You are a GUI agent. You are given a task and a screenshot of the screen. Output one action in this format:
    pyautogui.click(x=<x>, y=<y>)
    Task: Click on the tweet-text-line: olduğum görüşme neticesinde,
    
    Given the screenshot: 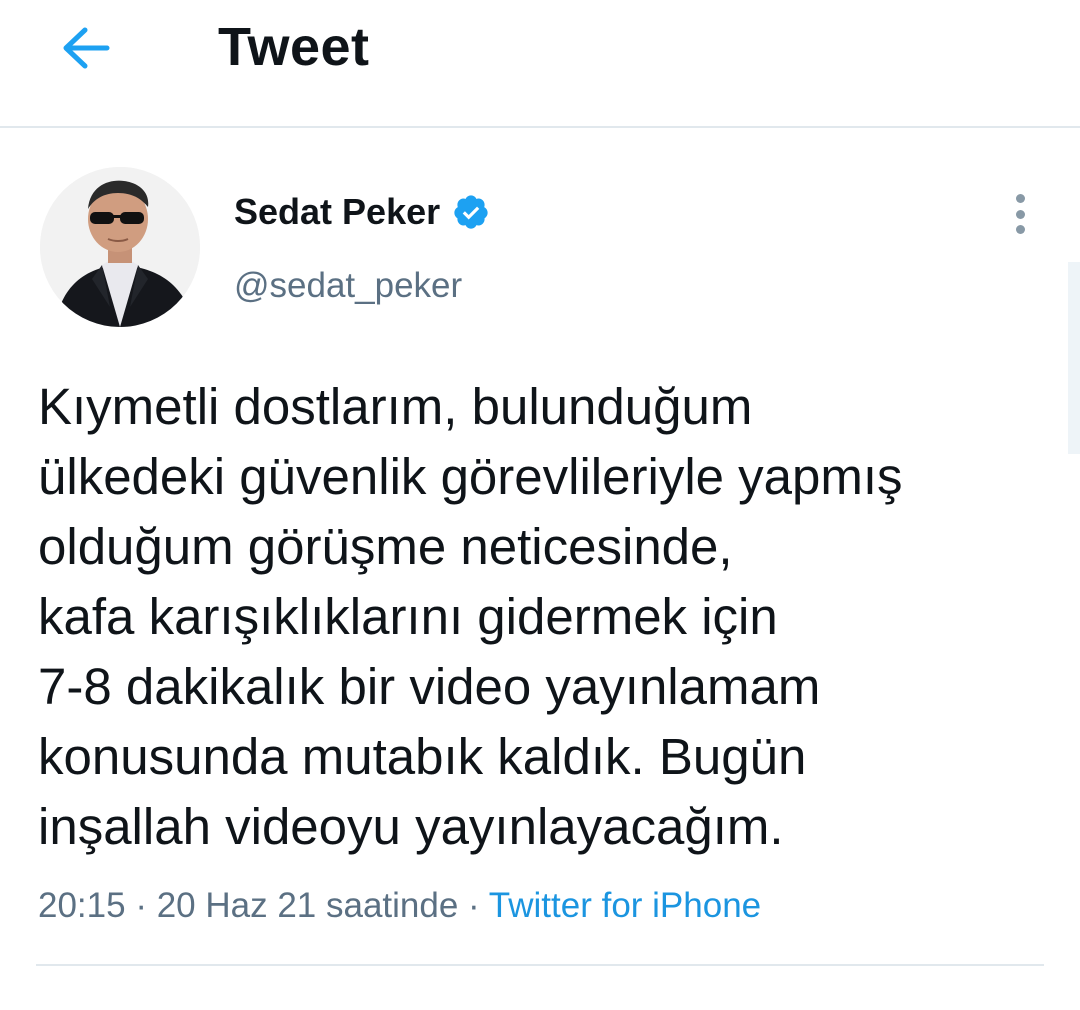 What is the action you would take?
    pyautogui.click(x=385, y=546)
    